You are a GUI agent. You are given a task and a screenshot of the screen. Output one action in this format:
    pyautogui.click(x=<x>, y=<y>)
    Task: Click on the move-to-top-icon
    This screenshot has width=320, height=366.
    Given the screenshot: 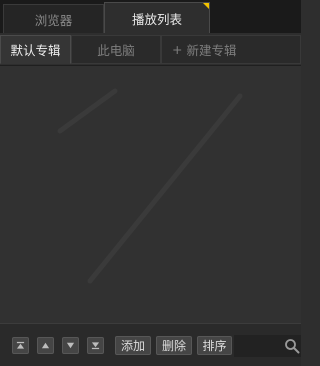 What is the action you would take?
    pyautogui.click(x=20, y=345)
    